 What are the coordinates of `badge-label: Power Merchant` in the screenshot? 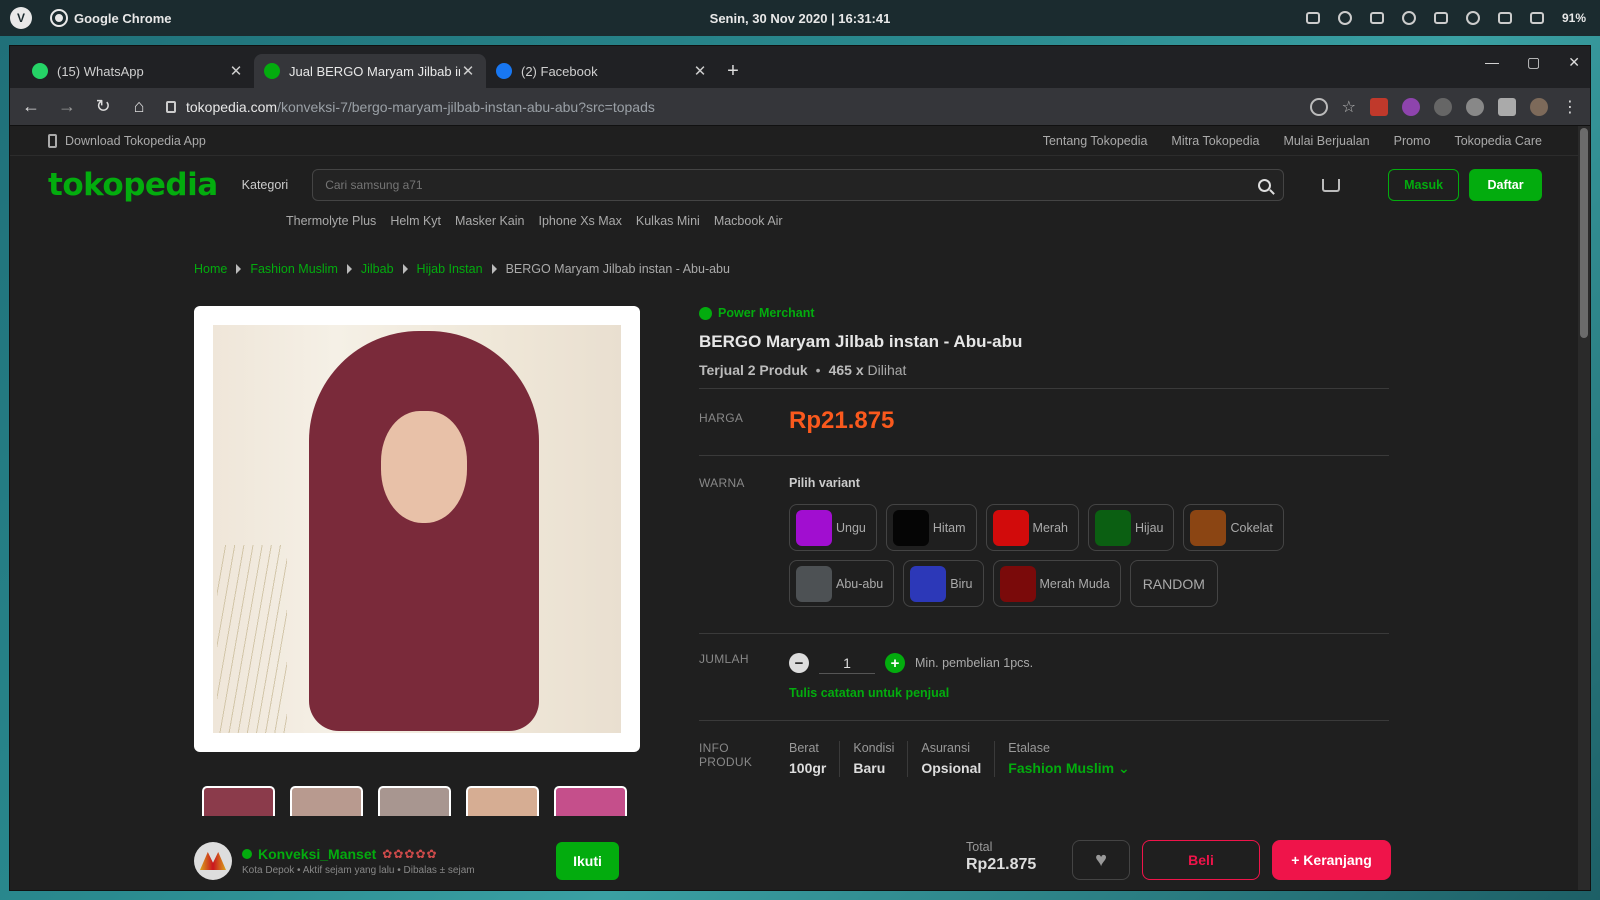 It's located at (766, 313).